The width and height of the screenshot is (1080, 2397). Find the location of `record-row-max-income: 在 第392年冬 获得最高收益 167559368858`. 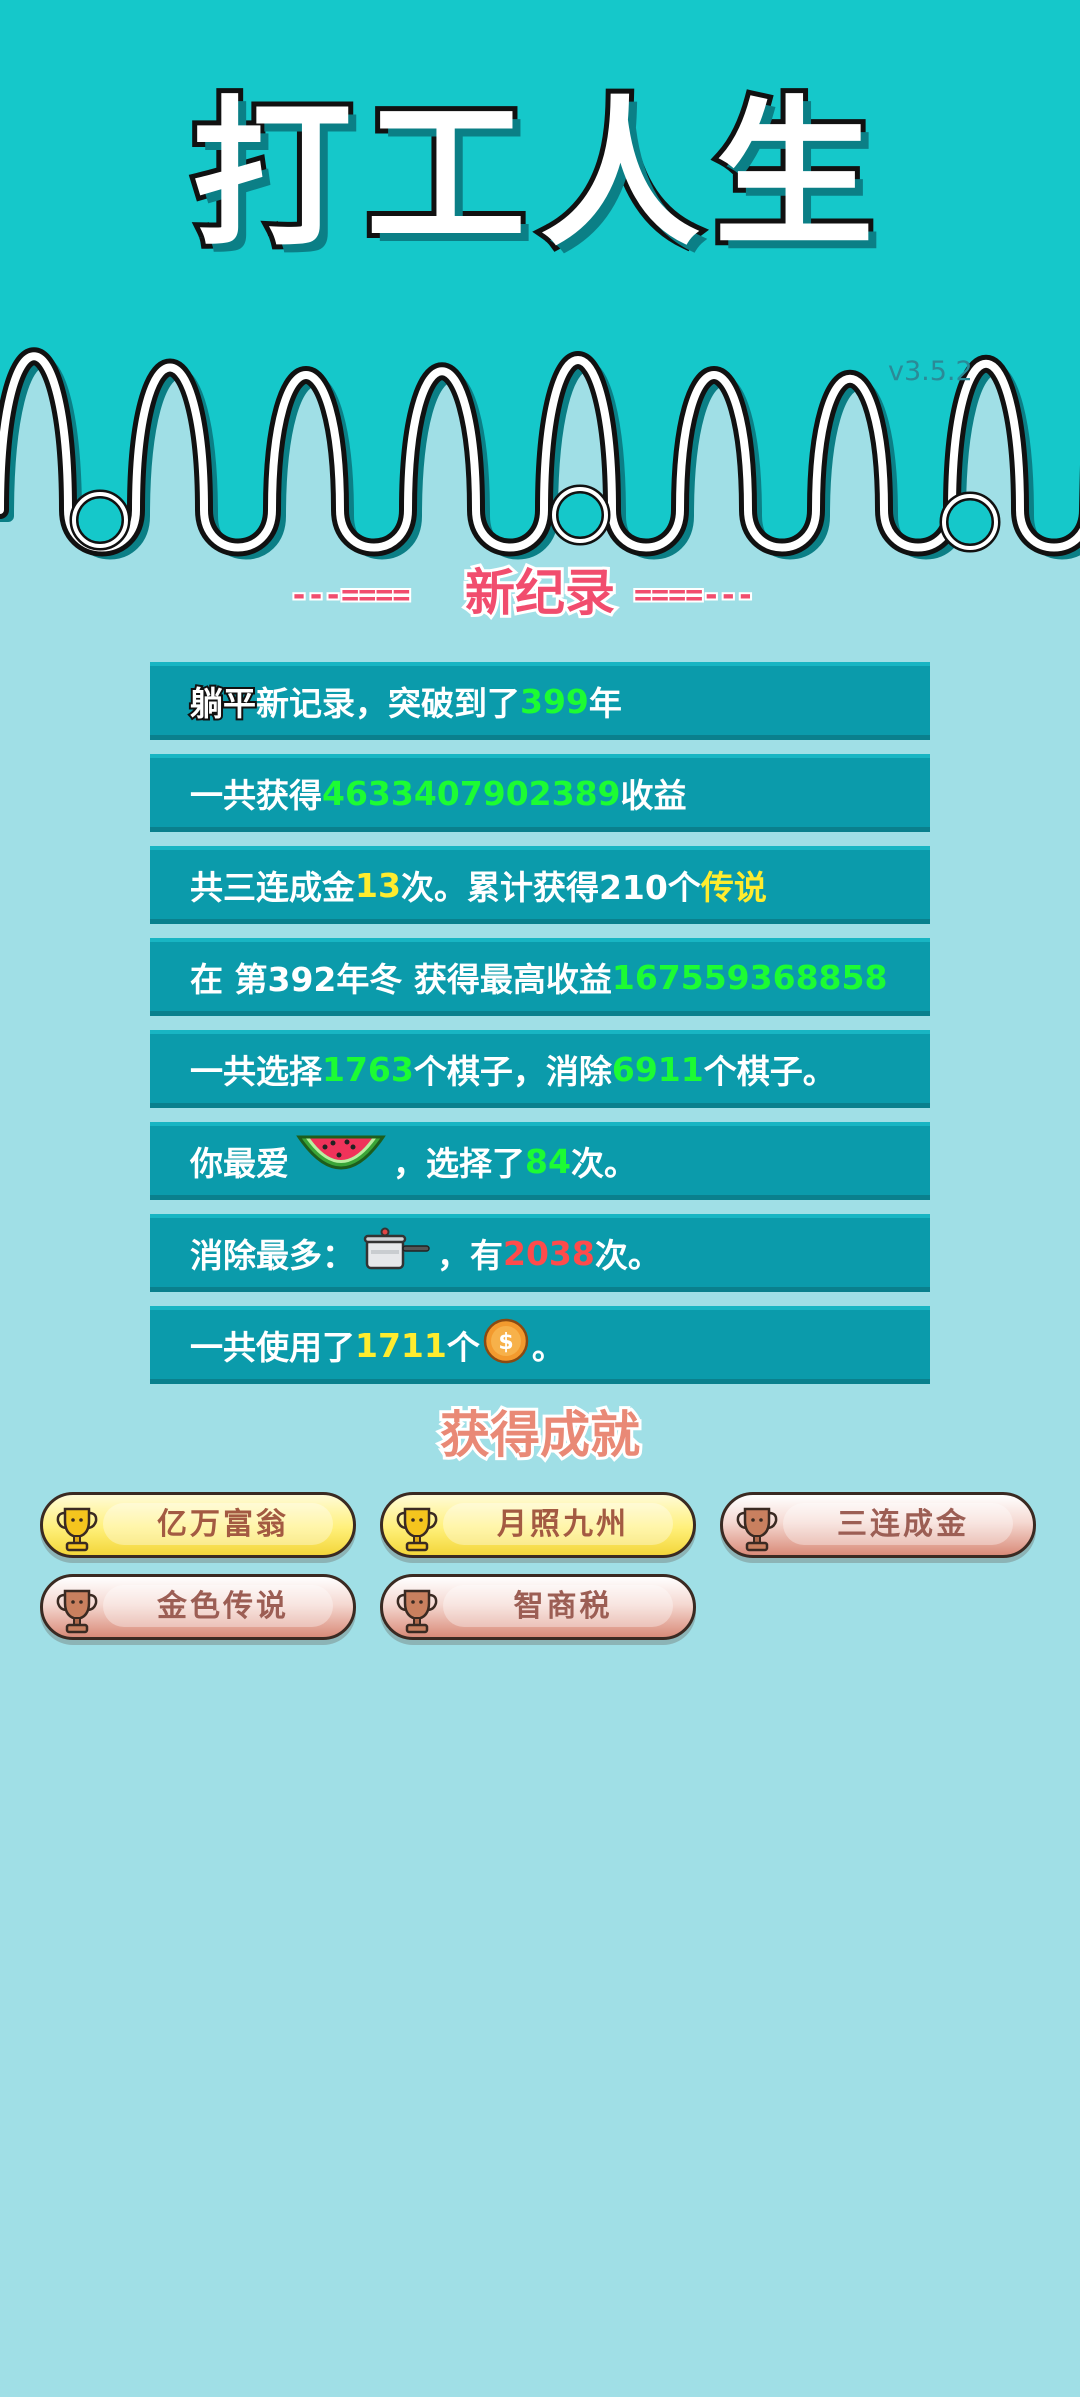

record-row-max-income: 在 第392年冬 获得最高收益 167559368858 is located at coordinates (540, 977).